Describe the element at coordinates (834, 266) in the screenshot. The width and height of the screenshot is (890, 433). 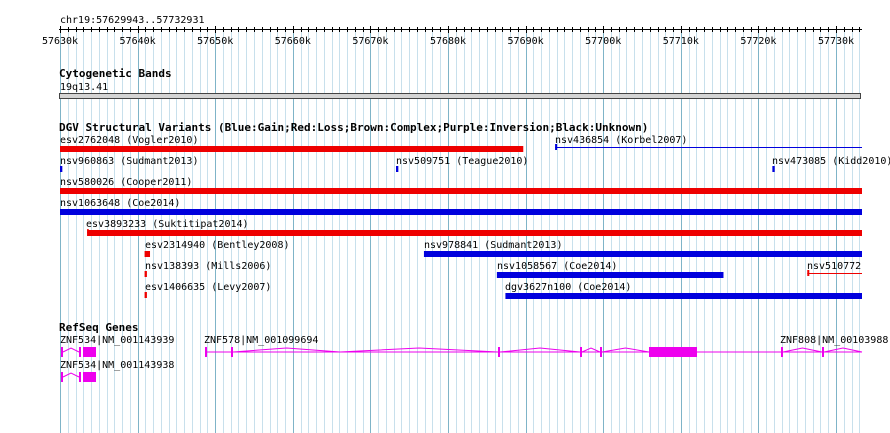
I see `sv-feature-label: nsv510772` at that location.